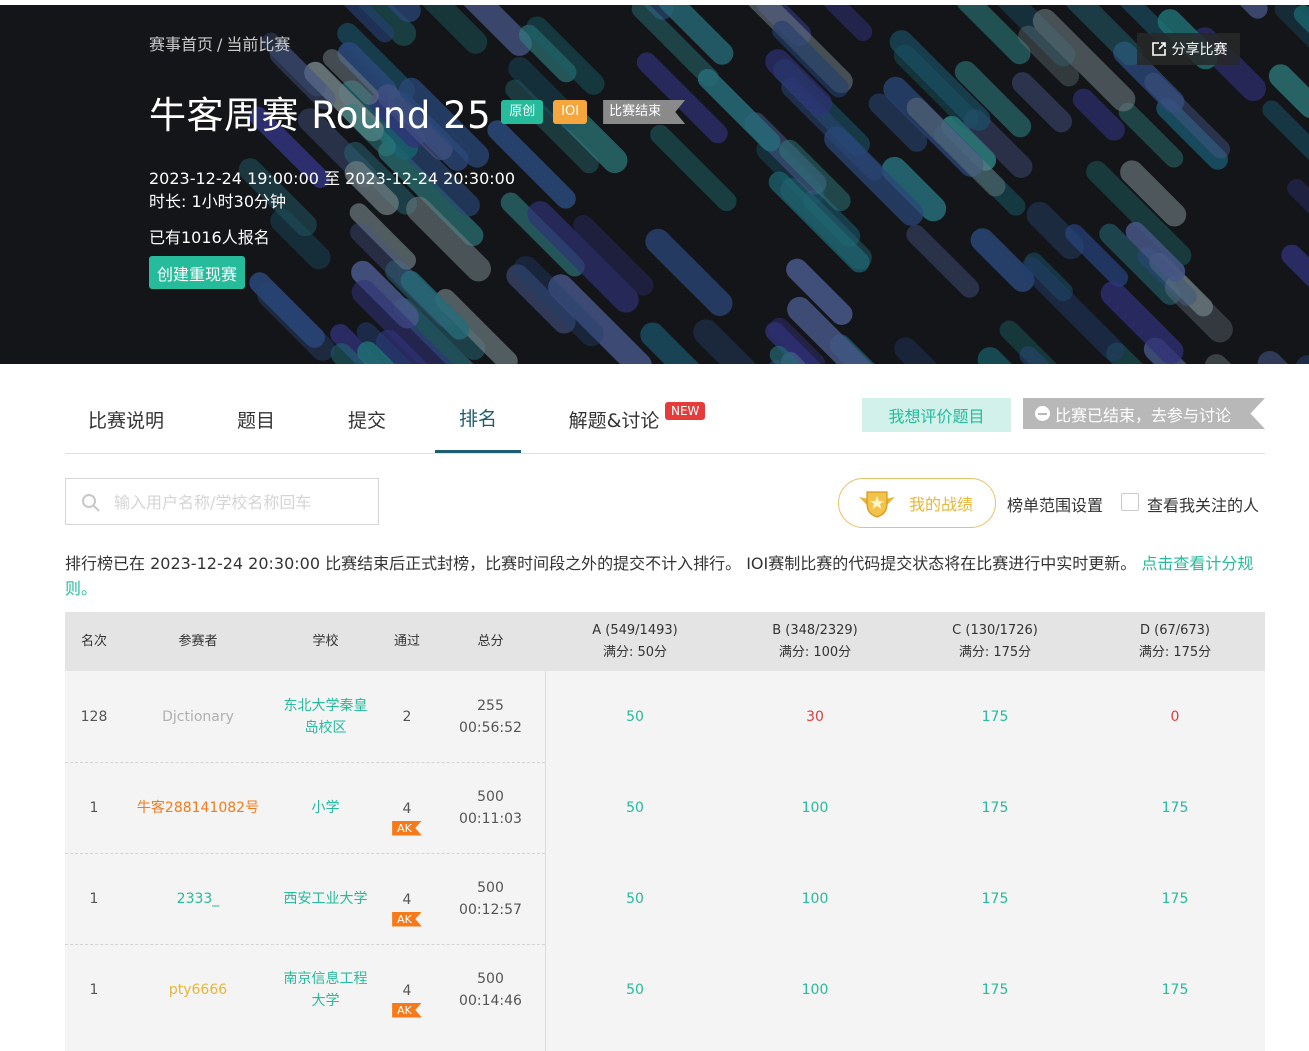 Image resolution: width=1309 pixels, height=1051 pixels. I want to click on header-problem-b: B (348/2329) 满分: 100分, so click(815, 641).